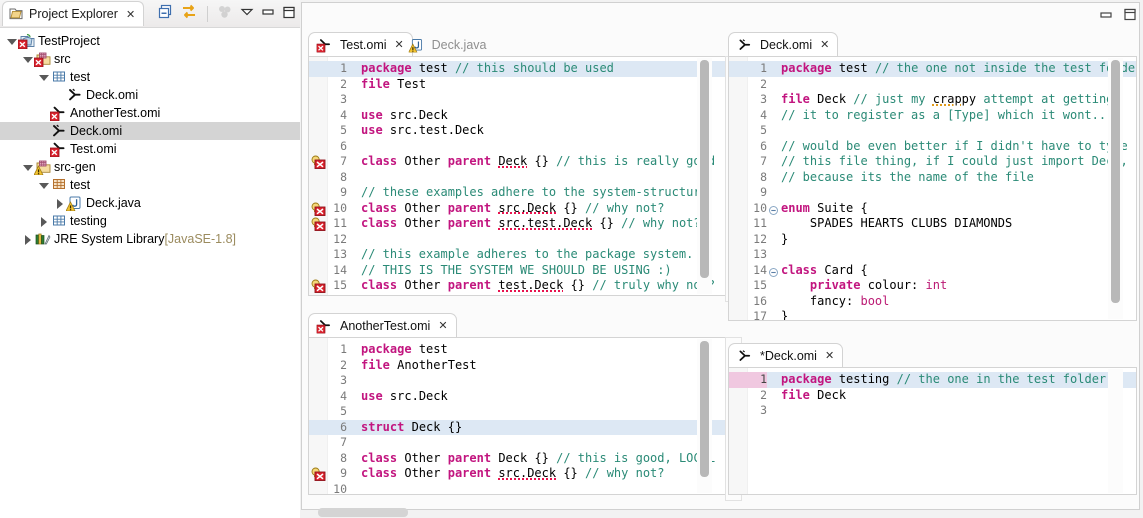 The width and height of the screenshot is (1143, 518). I want to click on code-text: use src.test.Deck, so click(422, 130).